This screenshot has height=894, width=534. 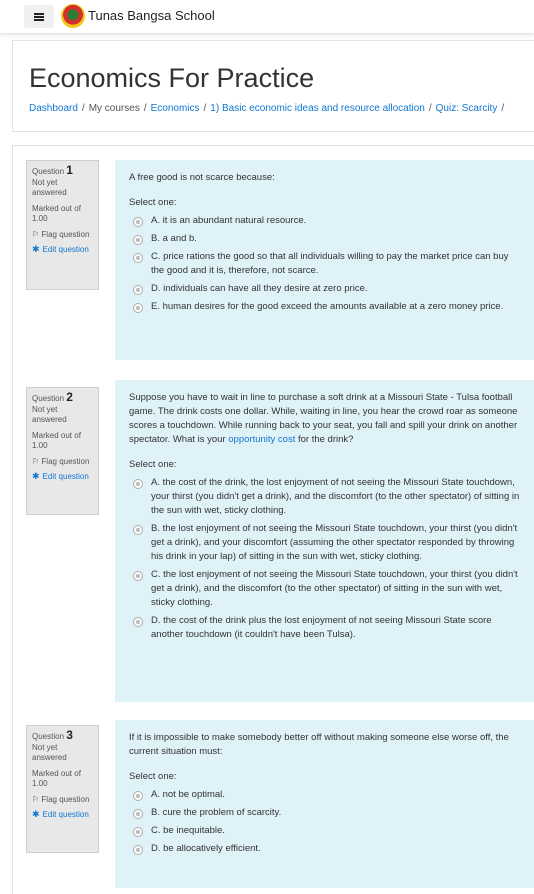 What do you see at coordinates (52, 170) in the screenshot?
I see `question-number: Question 1` at bounding box center [52, 170].